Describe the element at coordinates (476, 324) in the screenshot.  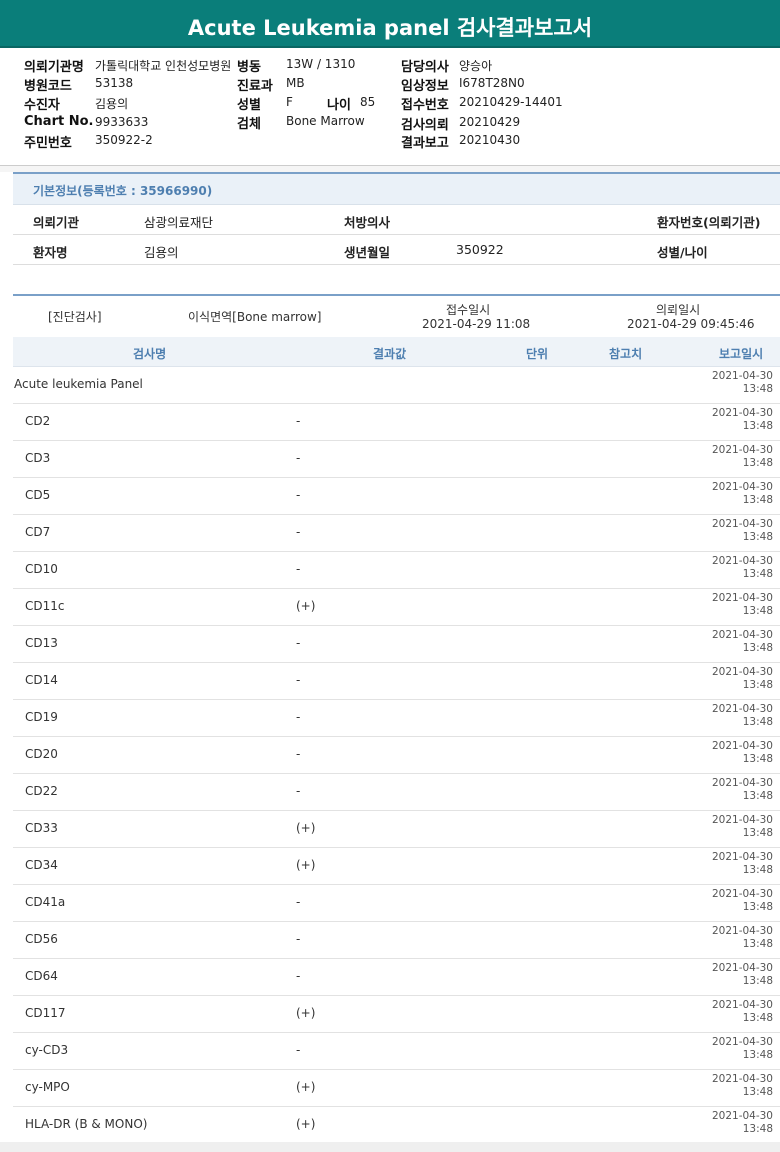
I see `receipt-time-value: 2021-04-29 11:08` at that location.